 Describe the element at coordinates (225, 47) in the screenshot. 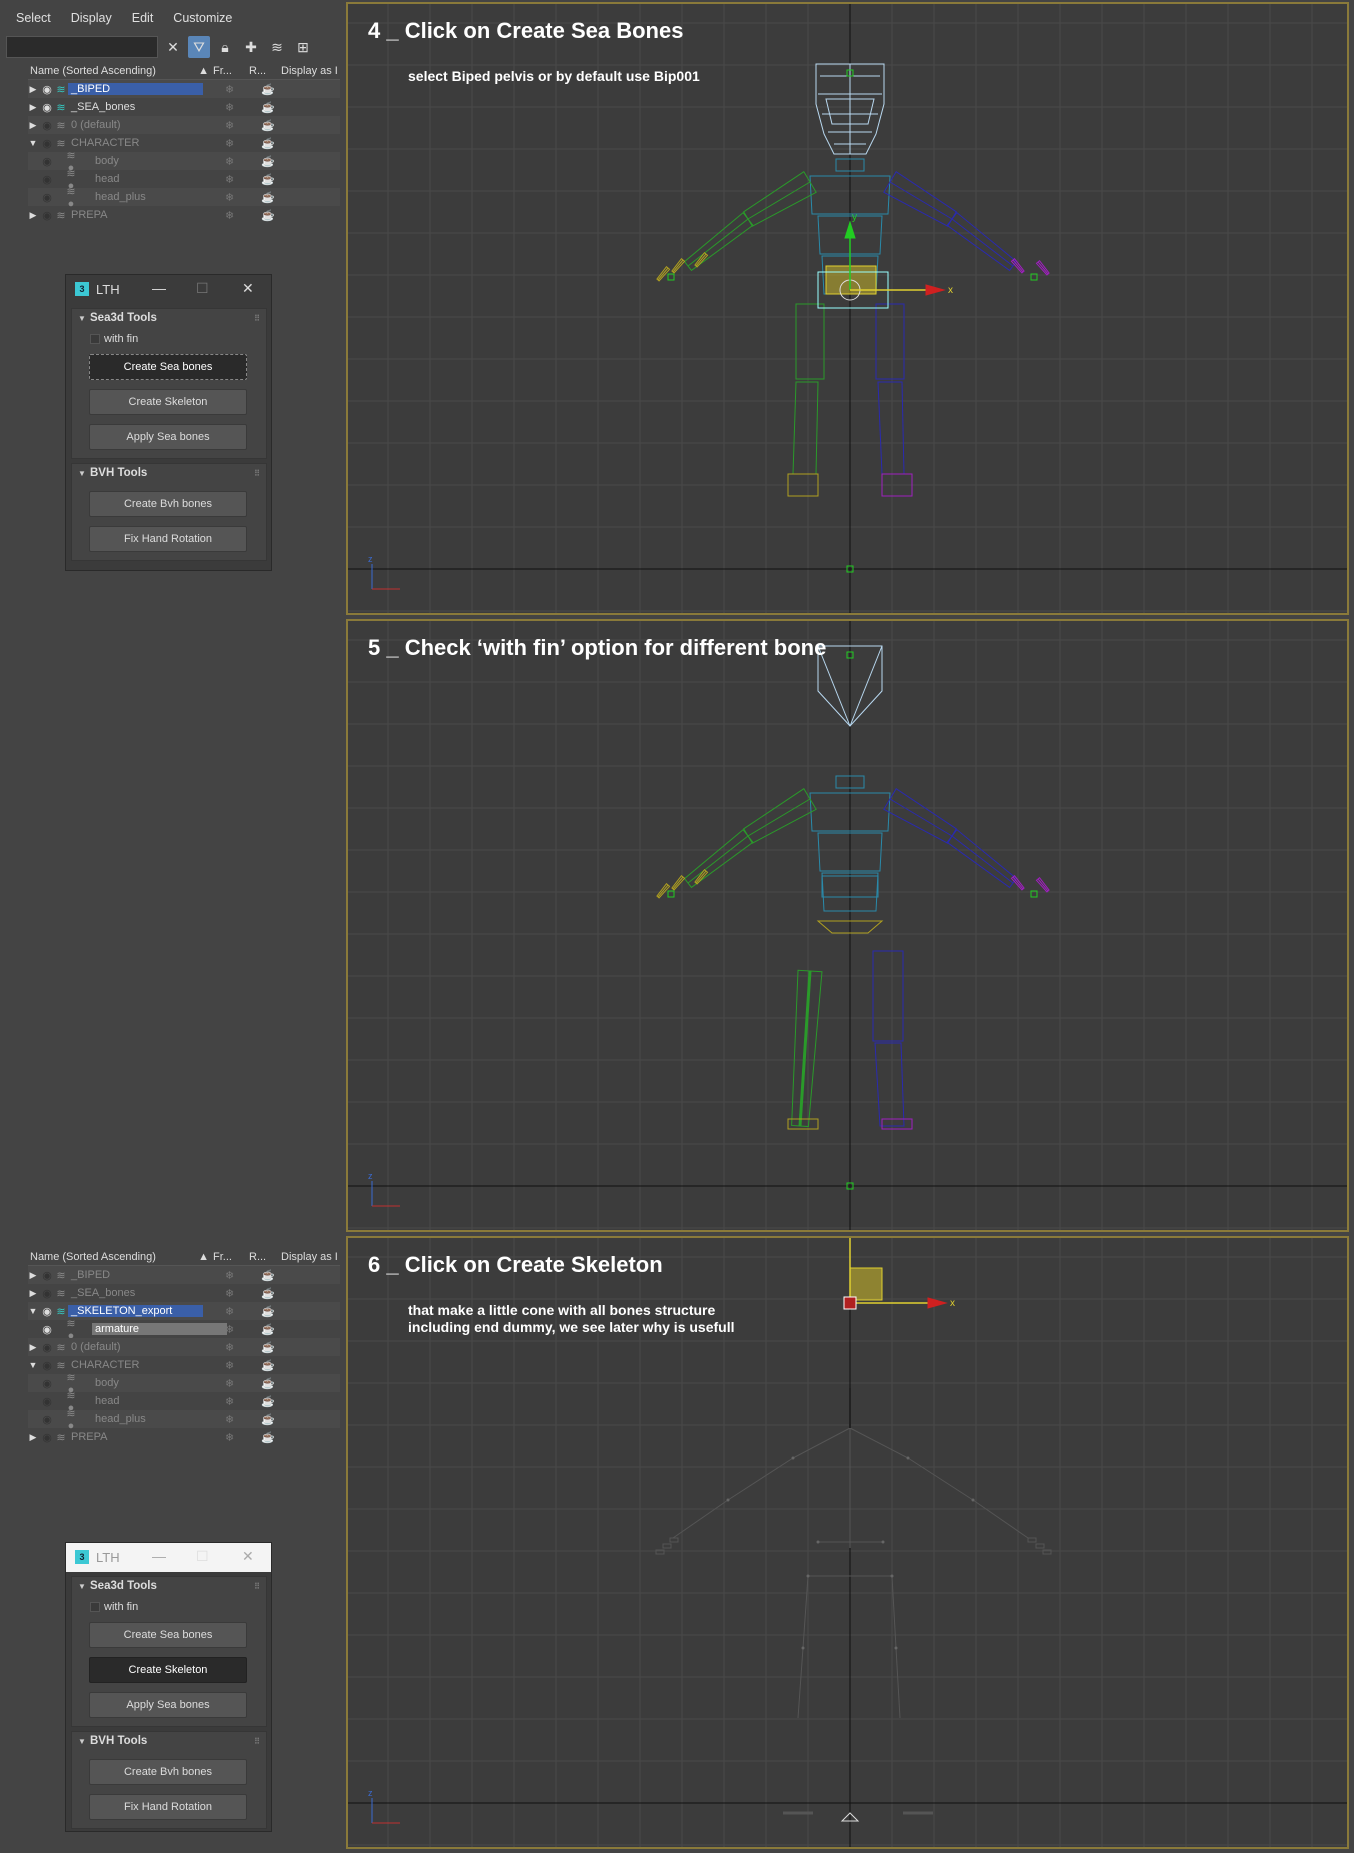

I see `lock-icon: 🔒︎` at that location.